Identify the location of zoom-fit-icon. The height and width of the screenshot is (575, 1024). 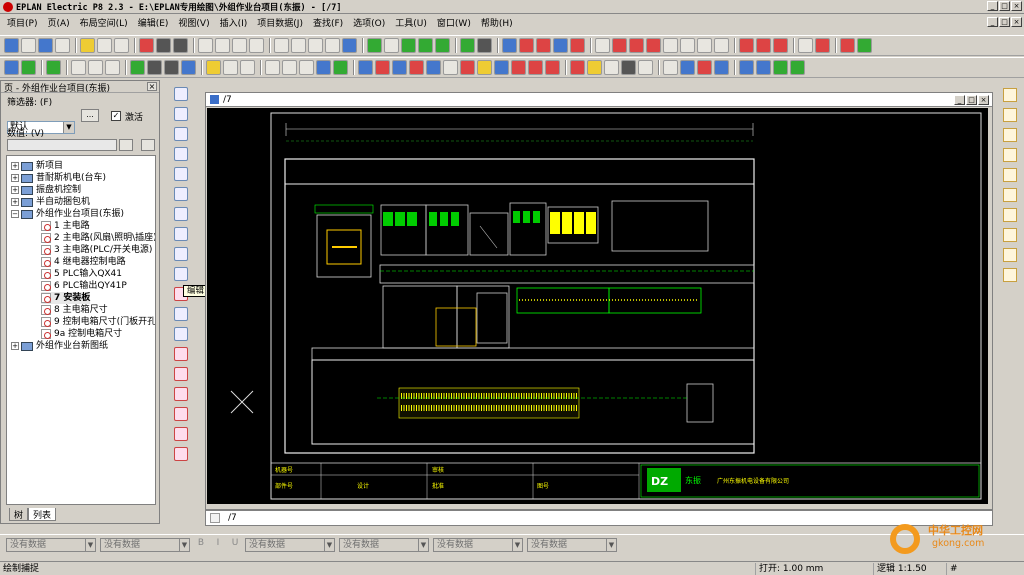
(442, 45).